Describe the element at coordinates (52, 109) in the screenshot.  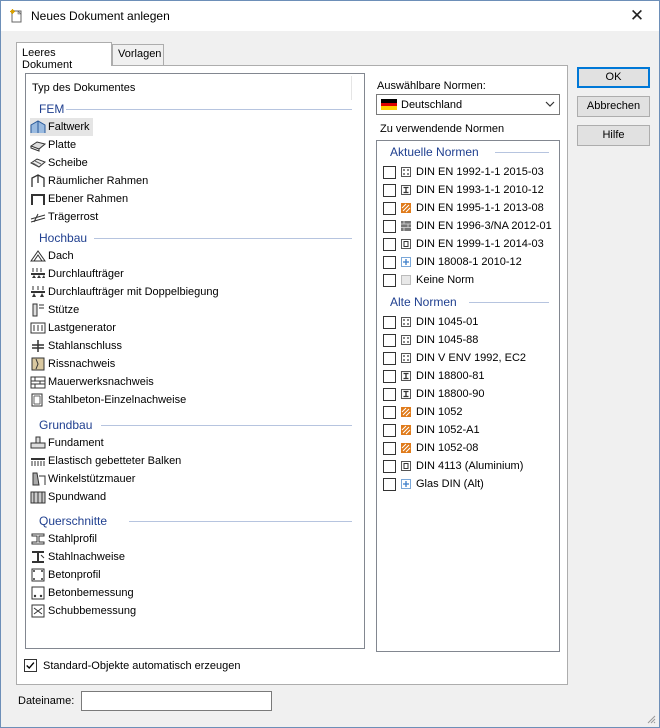
I see `group-title: FEM` at that location.